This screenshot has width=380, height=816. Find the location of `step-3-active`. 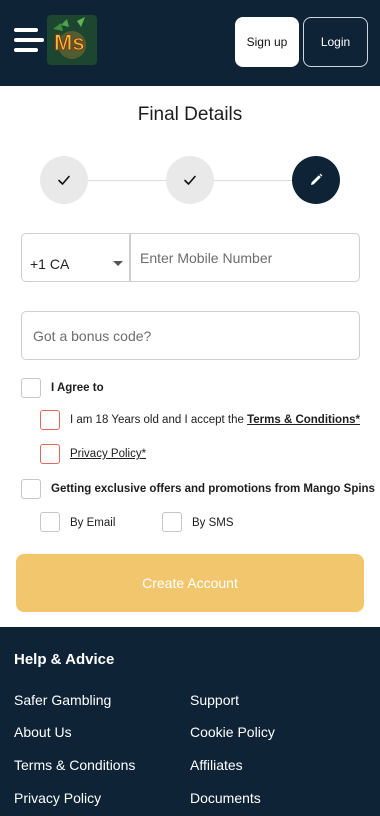

step-3-active is located at coordinates (316, 180).